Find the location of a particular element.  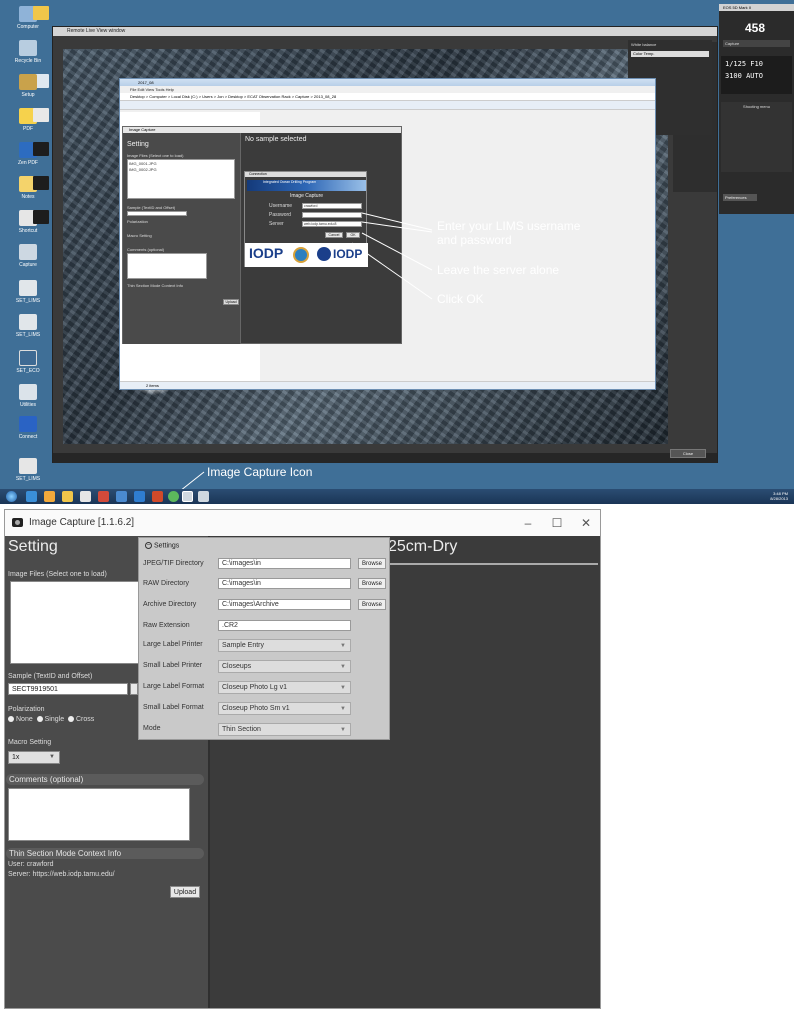

raw-dir-label: RAW Directory is located at coordinates (166, 583).